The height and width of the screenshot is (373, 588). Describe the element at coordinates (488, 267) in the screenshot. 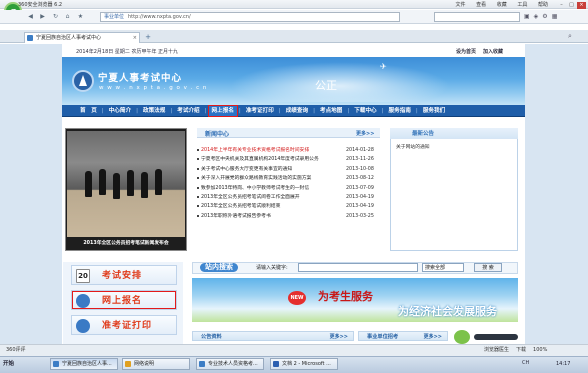

I see `site-search-button: 搜 索` at that location.